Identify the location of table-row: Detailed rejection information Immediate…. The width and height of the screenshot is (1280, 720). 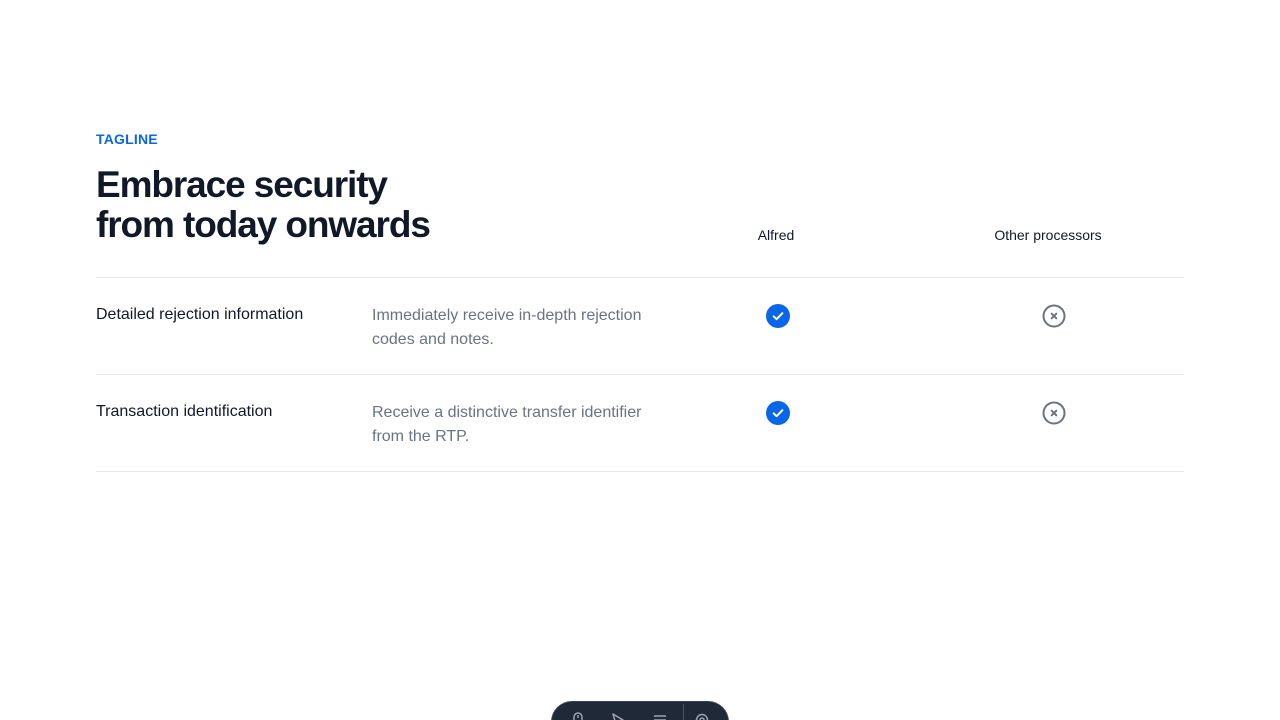
(640, 326).